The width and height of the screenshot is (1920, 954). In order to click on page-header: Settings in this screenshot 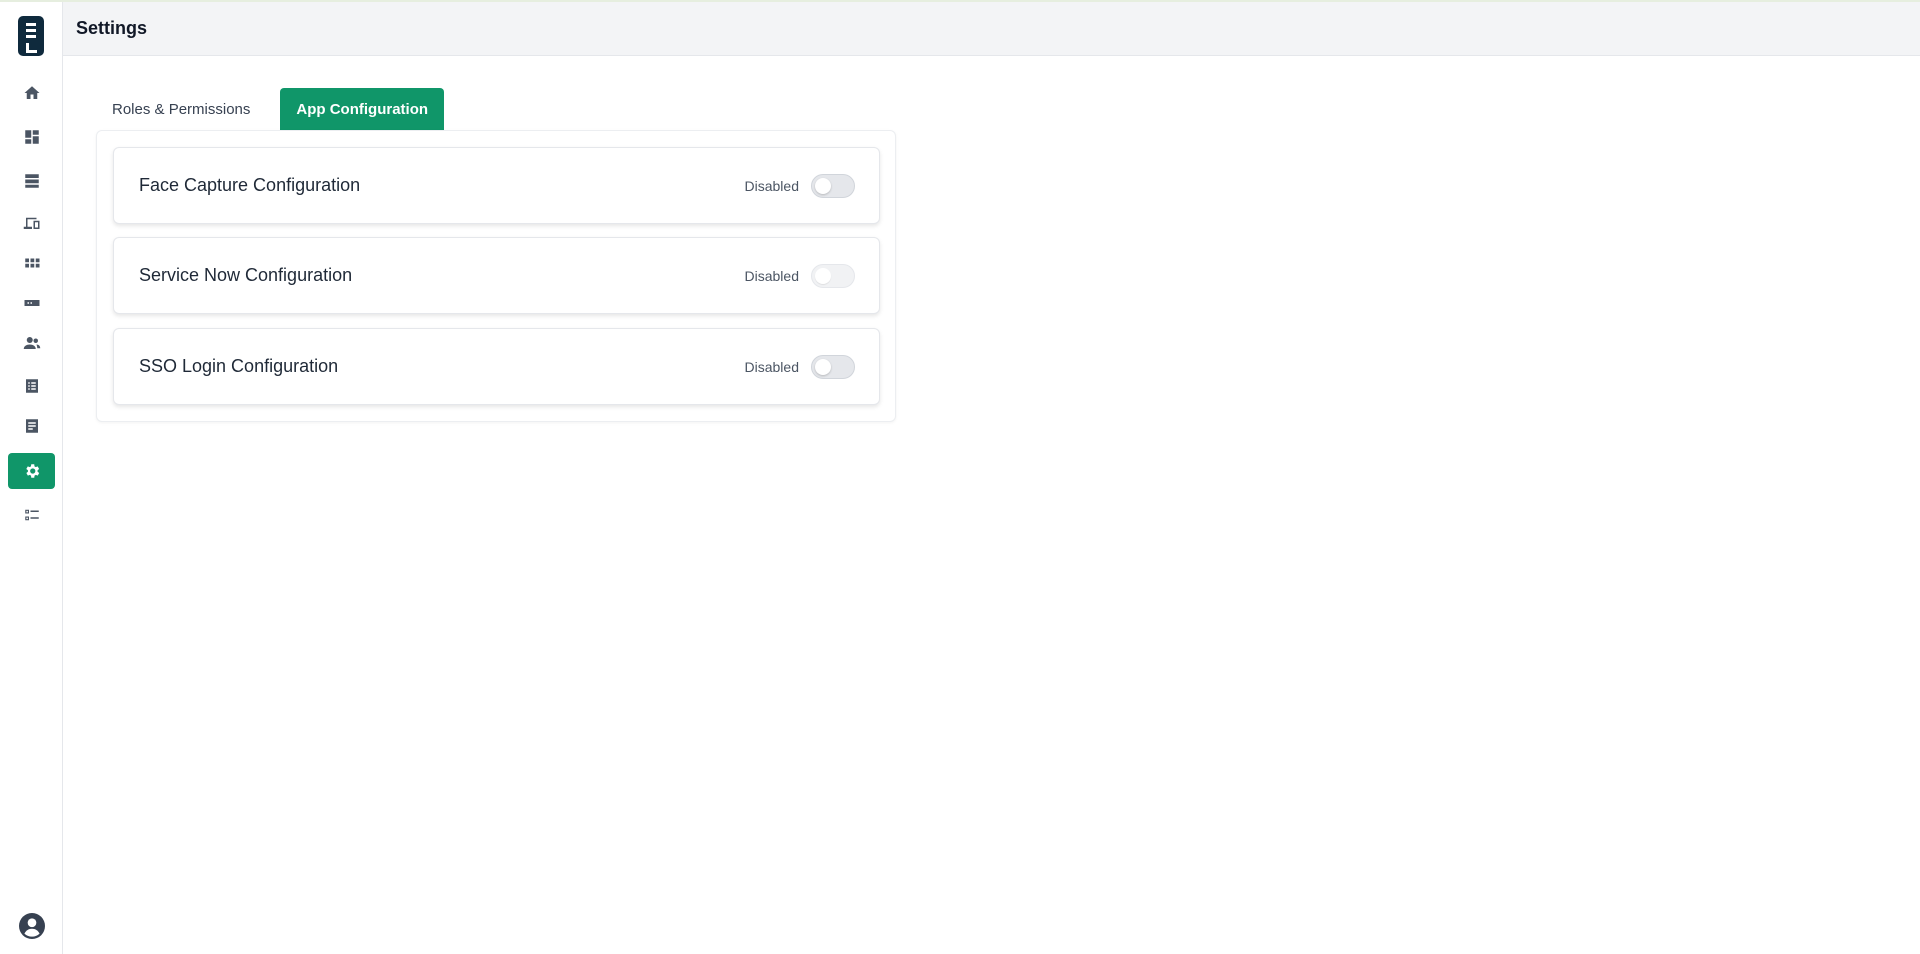, I will do `click(991, 29)`.